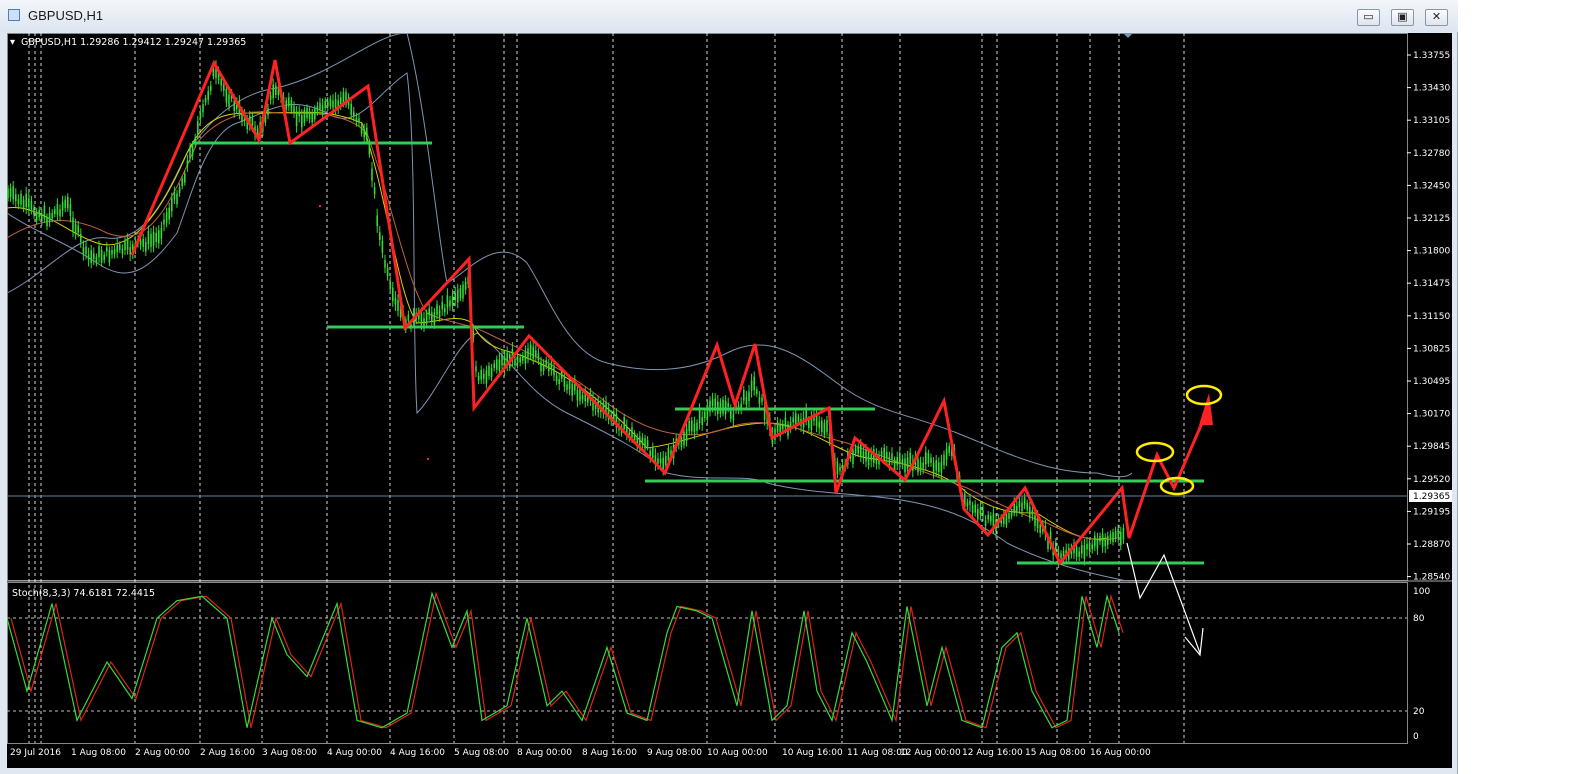 The width and height of the screenshot is (1579, 774). What do you see at coordinates (1431, 578) in the screenshot?
I see `price-axis-label: 1.28540` at bounding box center [1431, 578].